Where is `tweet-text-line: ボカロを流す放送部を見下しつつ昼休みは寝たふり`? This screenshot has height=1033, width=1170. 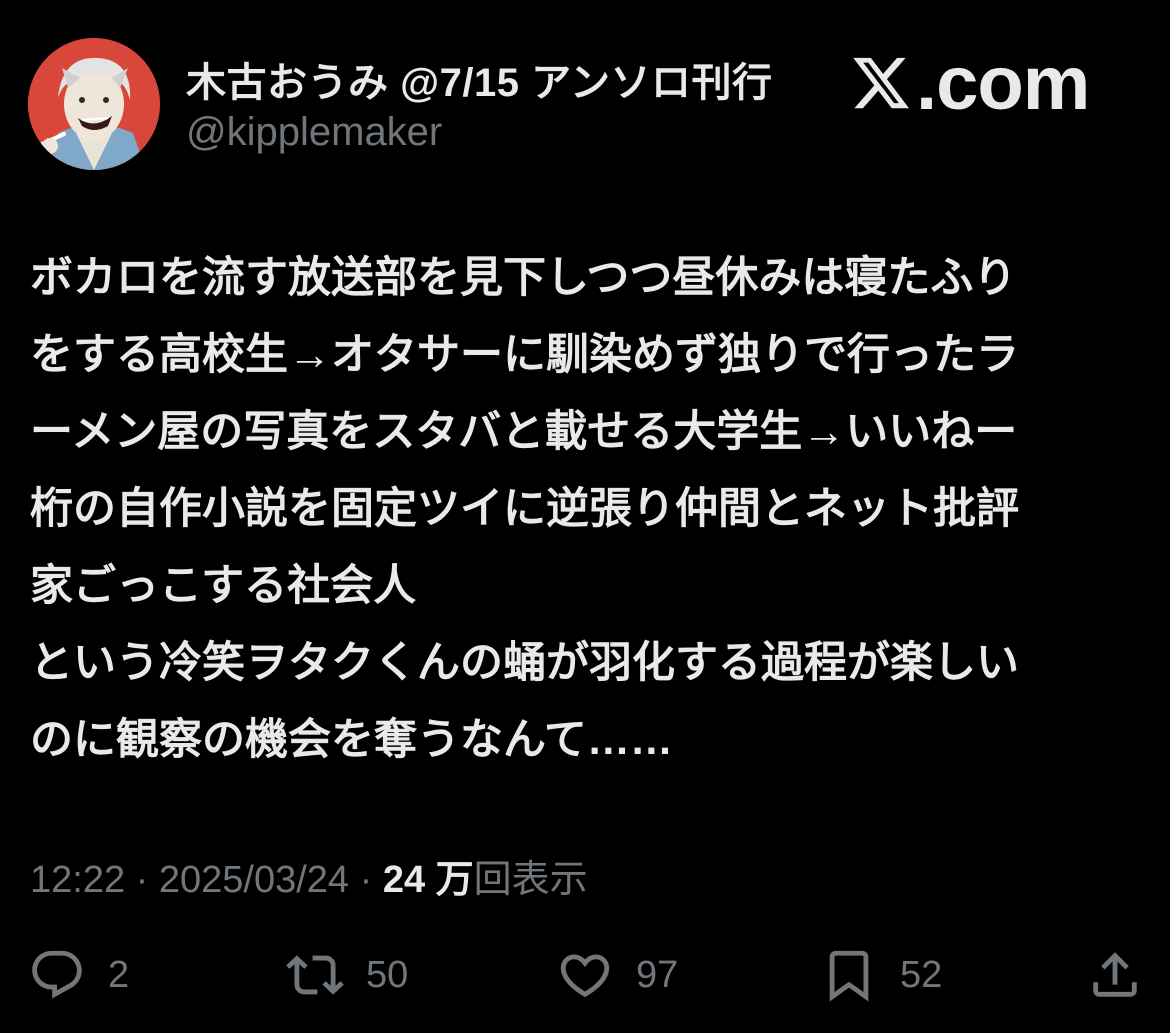
tweet-text-line: ボカロを流す放送部を見下しつつ昼休みは寝たふり is located at coordinates (523, 278).